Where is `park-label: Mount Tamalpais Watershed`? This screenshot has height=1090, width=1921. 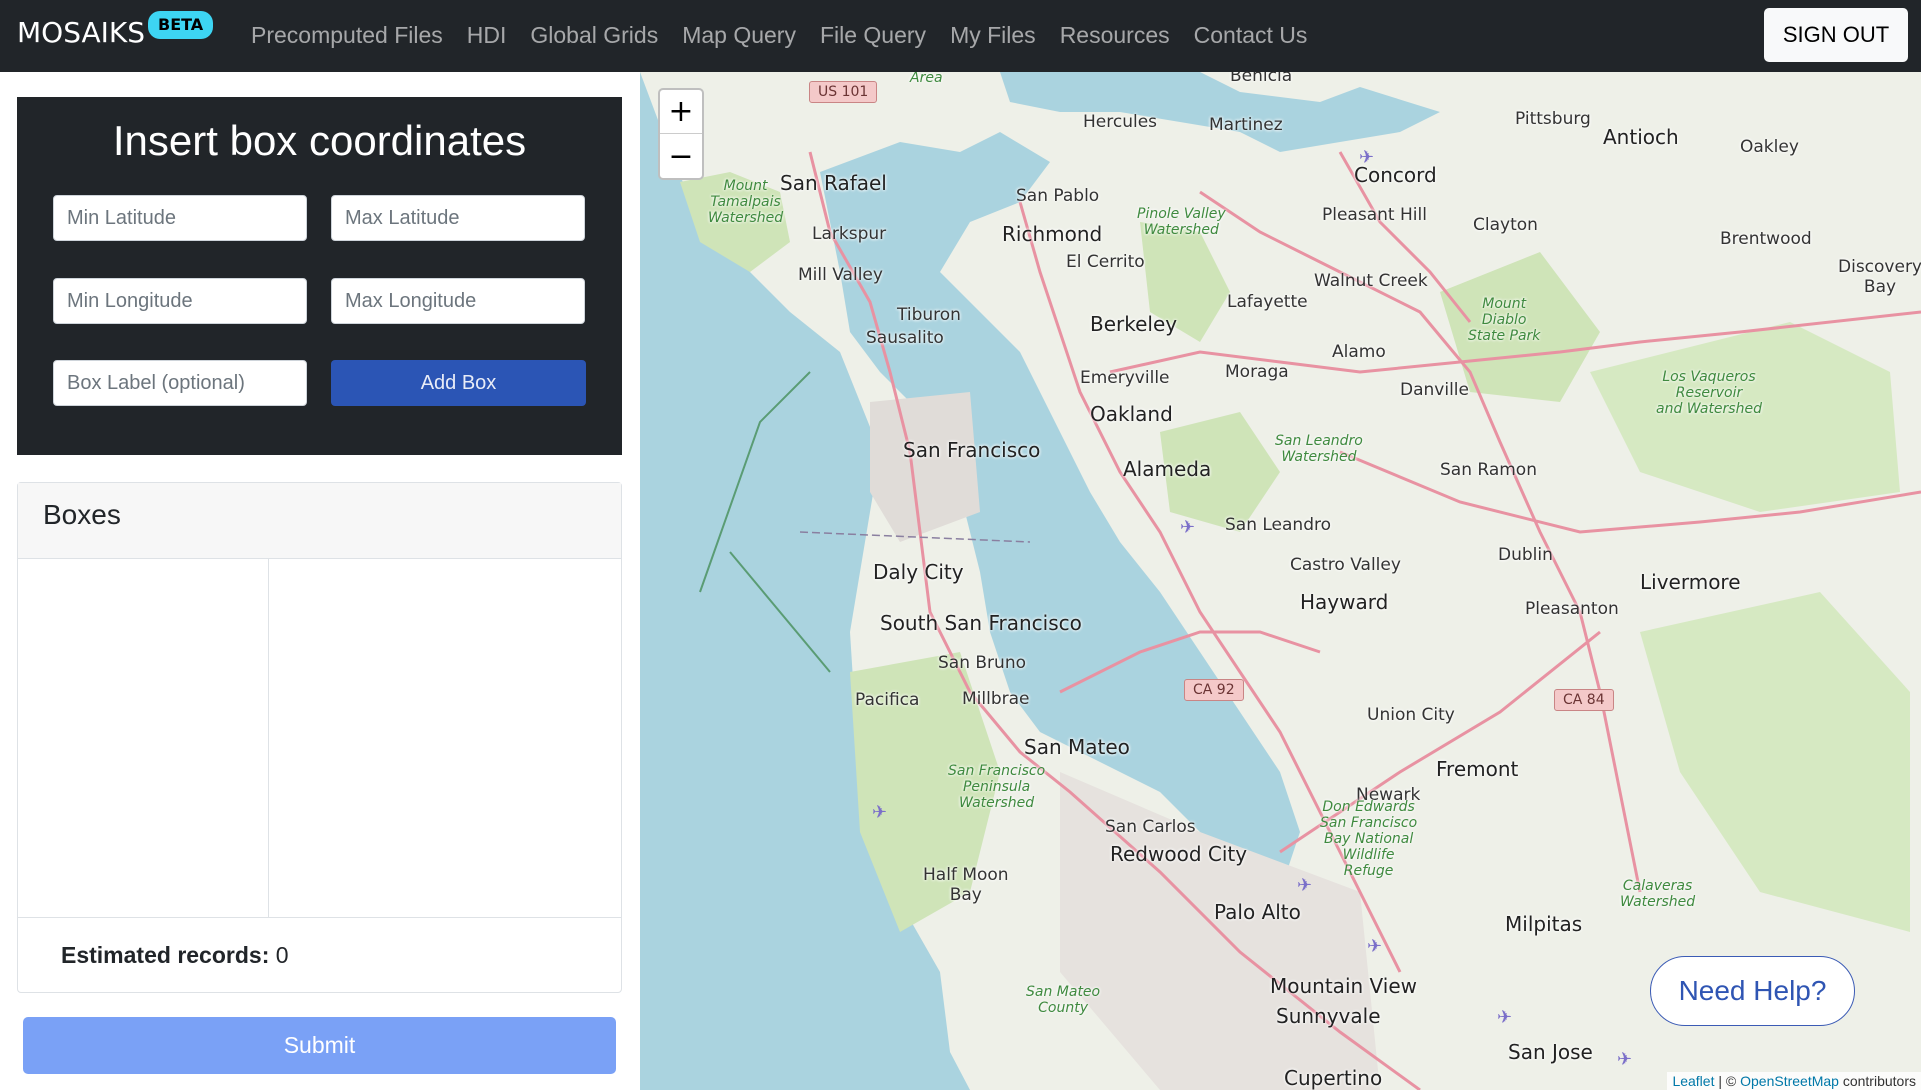
park-label: Mount Tamalpais Watershed is located at coordinates (746, 202).